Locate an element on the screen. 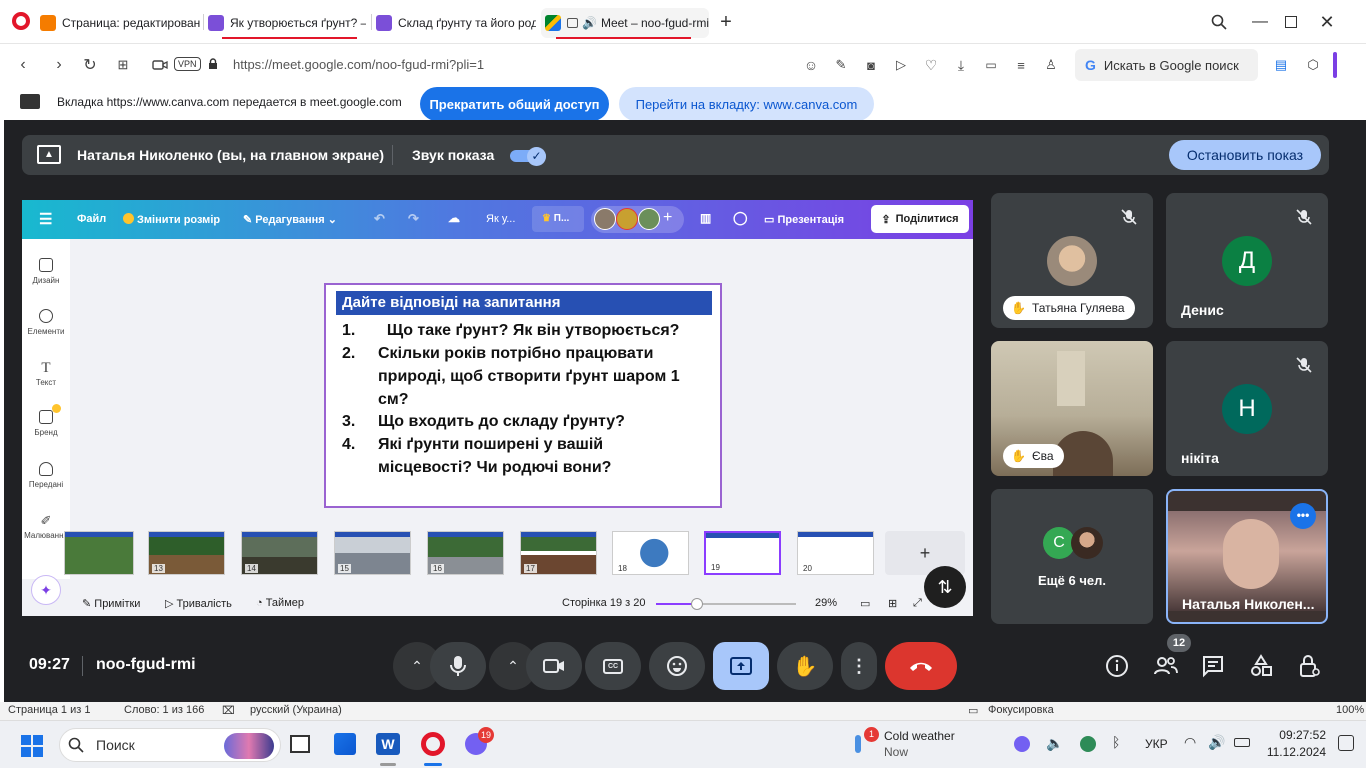 Image resolution: width=1366 pixels, height=768 pixels. clock: 09:27:52 11.12.2024 is located at coordinates (1295, 744).